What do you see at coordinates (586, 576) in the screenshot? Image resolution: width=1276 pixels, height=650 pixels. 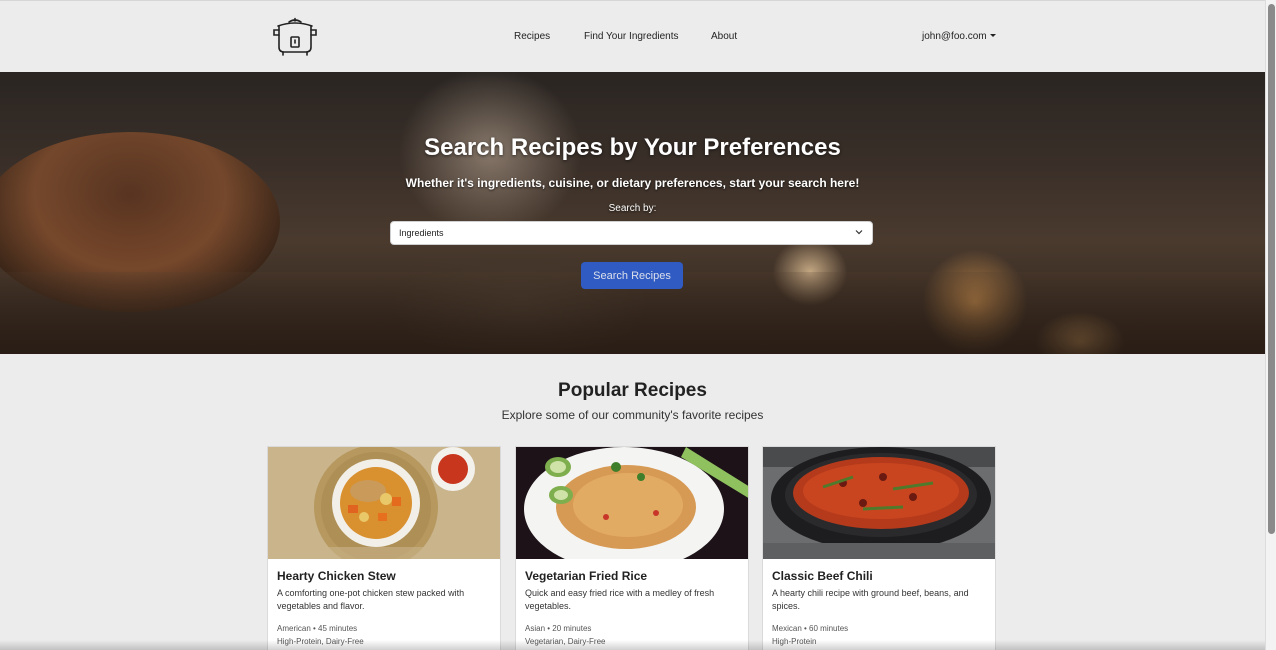 I see `card-title: Vegetarian Fried Rice` at bounding box center [586, 576].